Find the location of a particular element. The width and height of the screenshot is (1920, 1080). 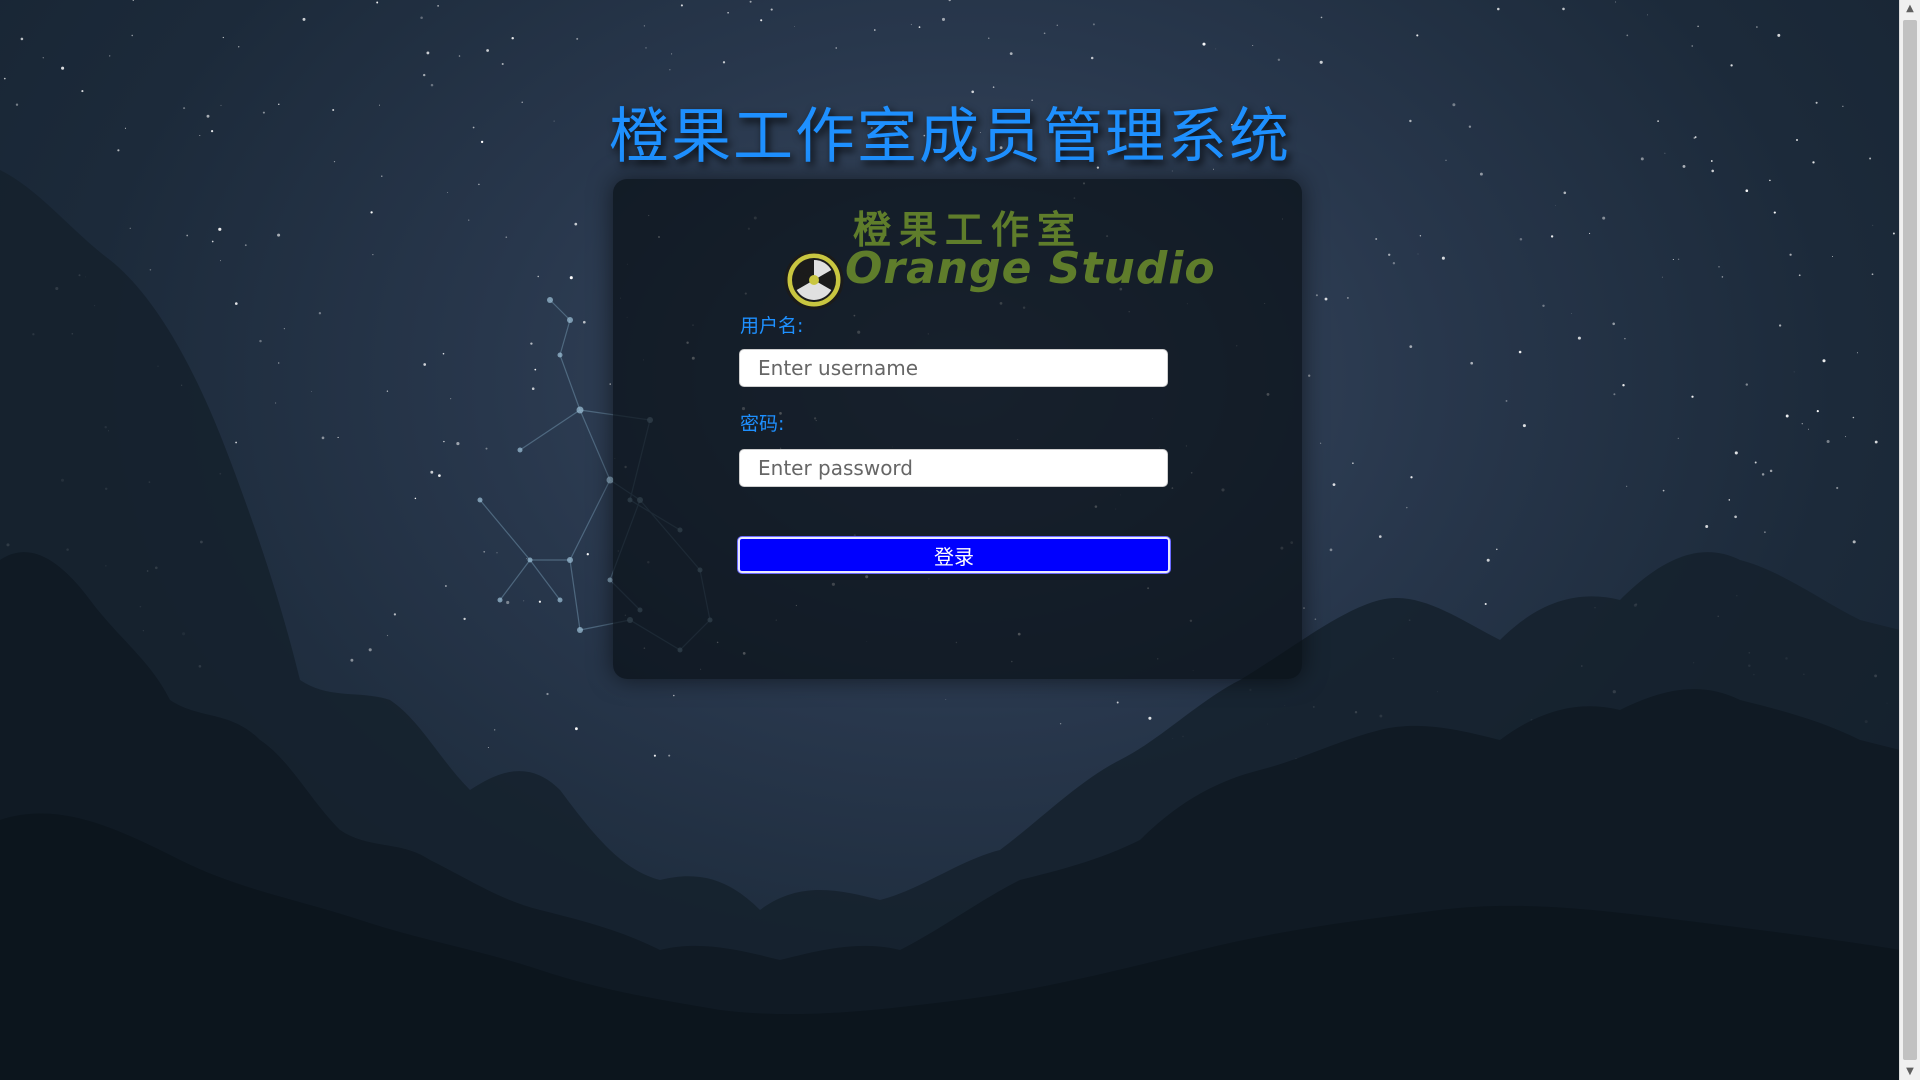

scroll-up-arrow-icon: ▲ is located at coordinates (1910, 8).